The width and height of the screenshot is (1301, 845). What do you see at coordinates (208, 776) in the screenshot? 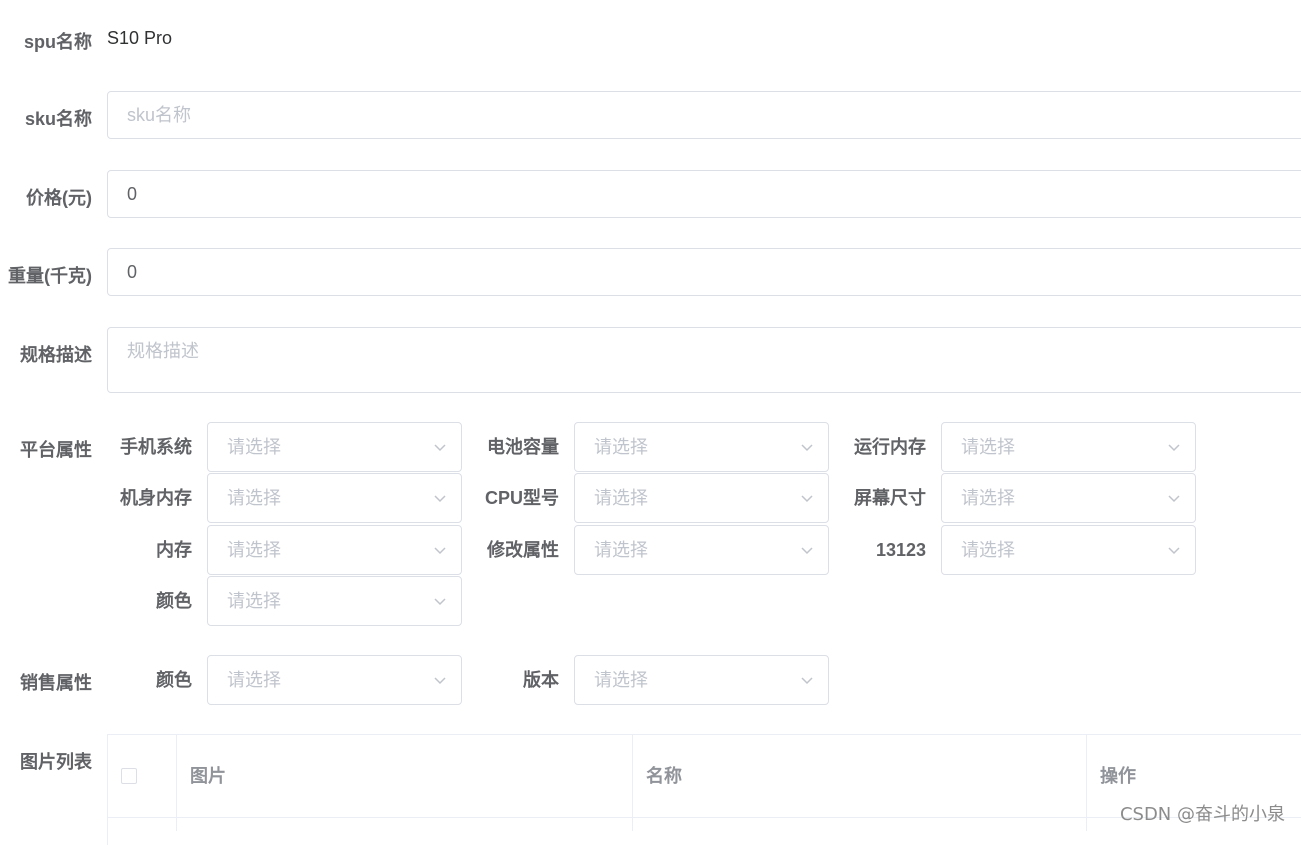
I see `column-header-image: 图片` at bounding box center [208, 776].